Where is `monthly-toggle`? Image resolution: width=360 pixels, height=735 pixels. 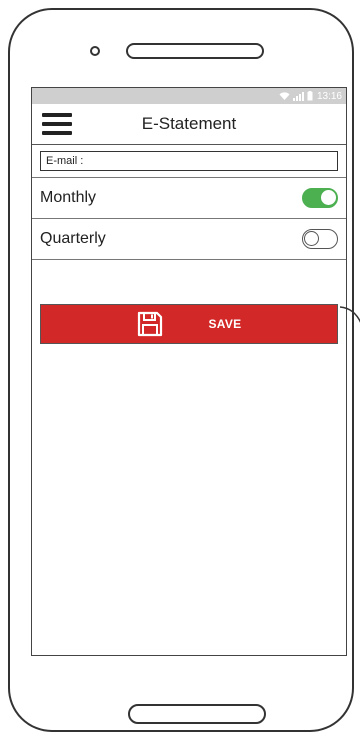 monthly-toggle is located at coordinates (320, 198).